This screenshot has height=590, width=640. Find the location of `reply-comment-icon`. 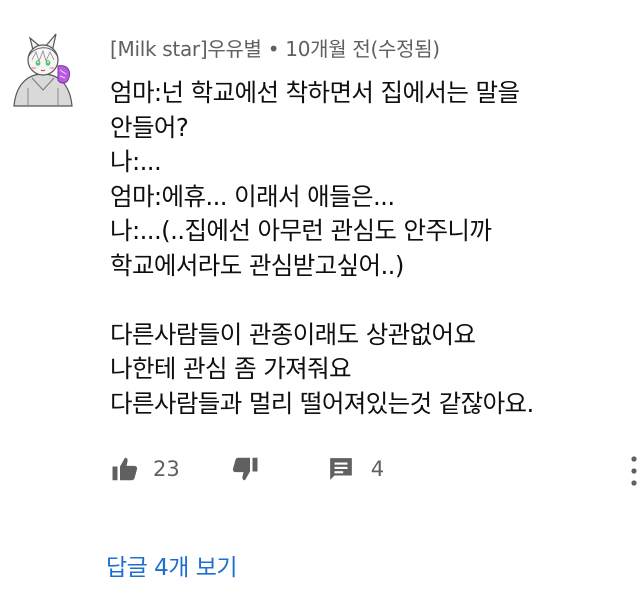

reply-comment-icon is located at coordinates (341, 469).